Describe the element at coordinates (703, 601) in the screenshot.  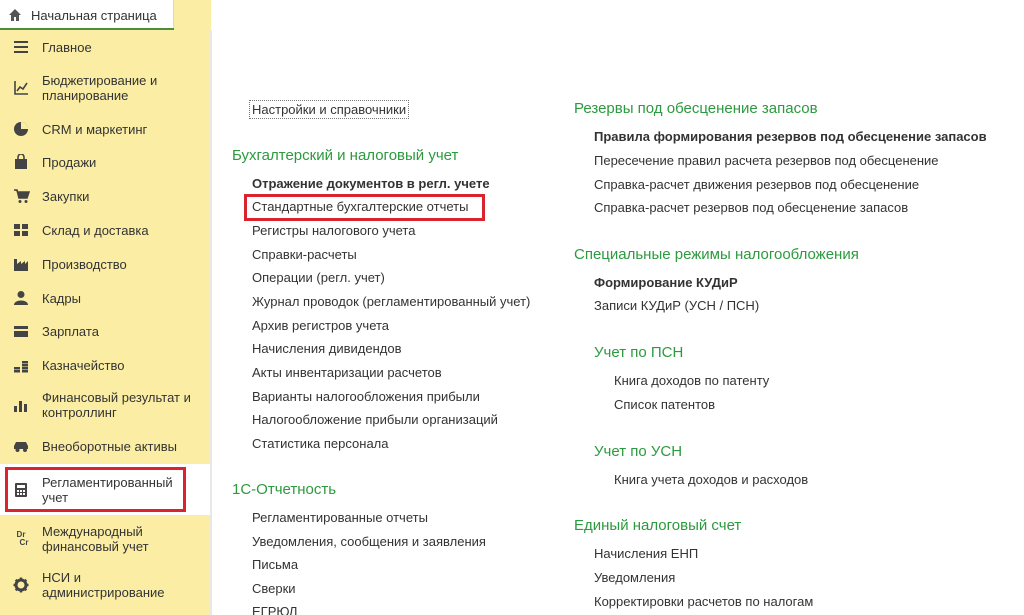
I see `menu-link: Корректировки расчетов по налогам` at that location.